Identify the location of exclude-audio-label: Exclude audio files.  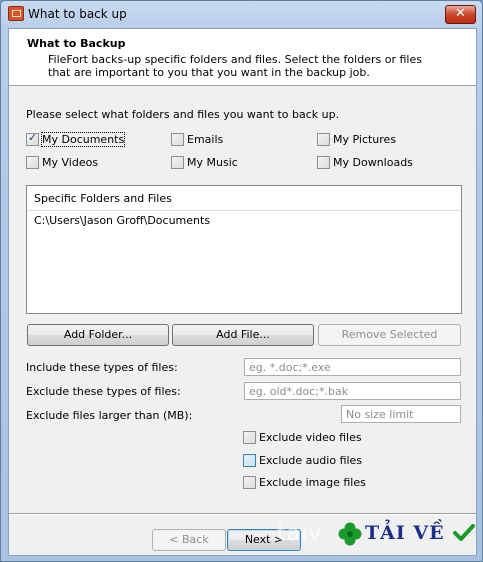
(311, 460).